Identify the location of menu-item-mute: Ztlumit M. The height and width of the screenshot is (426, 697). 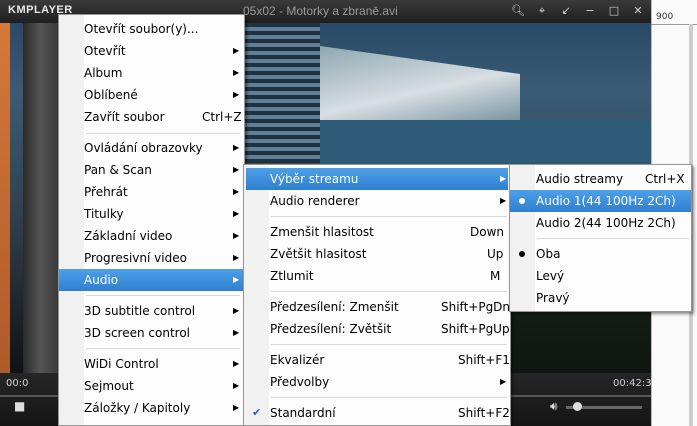
(377, 276).